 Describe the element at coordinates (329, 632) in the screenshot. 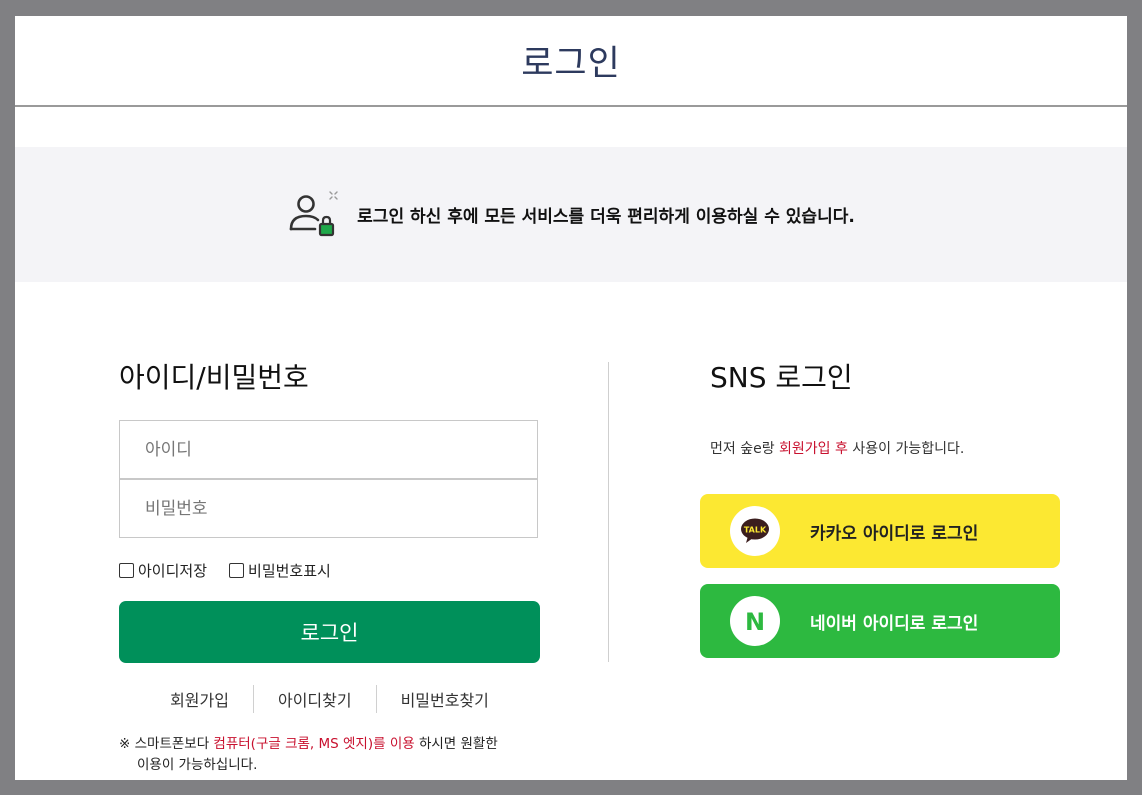

I see `login-button: 로그인` at that location.